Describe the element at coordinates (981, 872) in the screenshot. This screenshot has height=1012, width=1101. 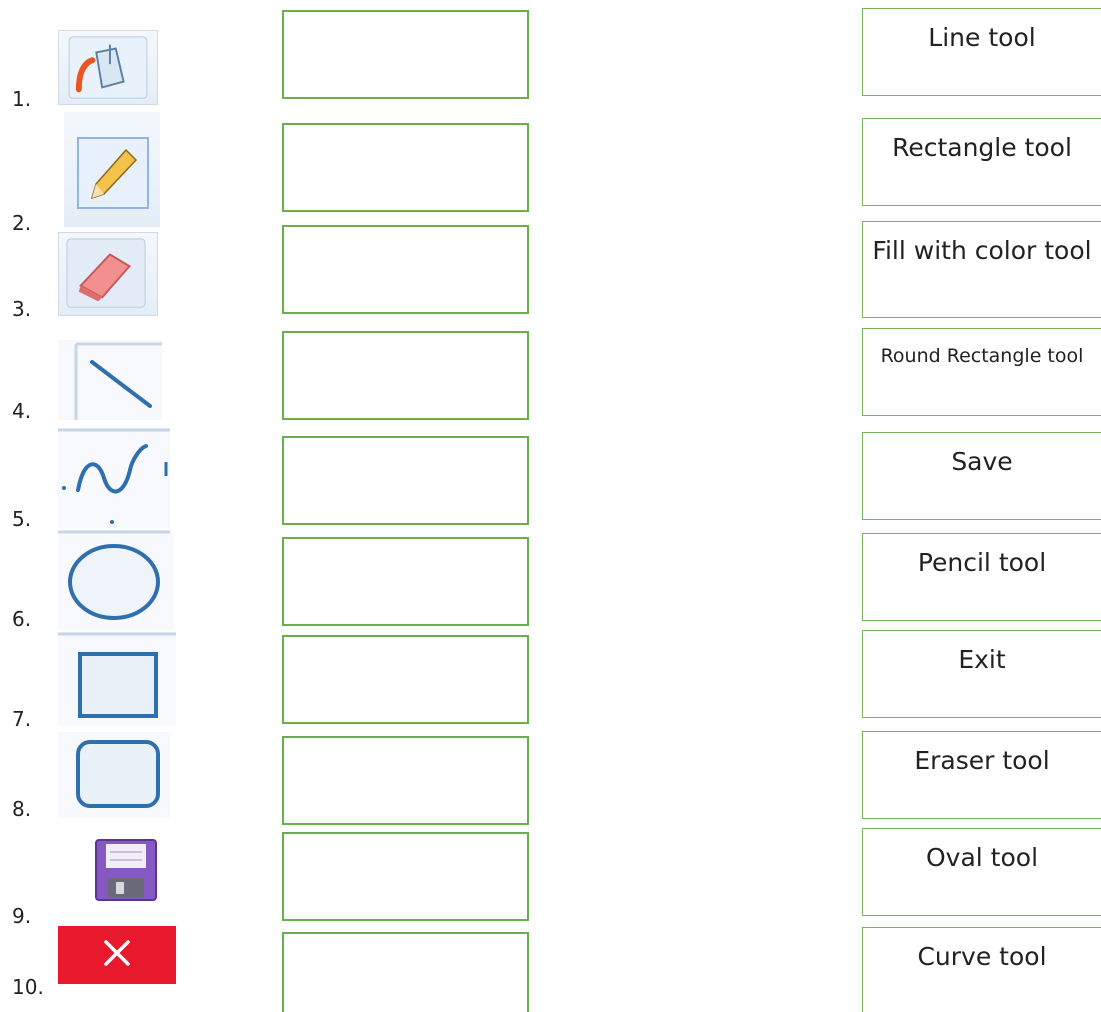
I see `label-oval-tool: Oval tool` at that location.